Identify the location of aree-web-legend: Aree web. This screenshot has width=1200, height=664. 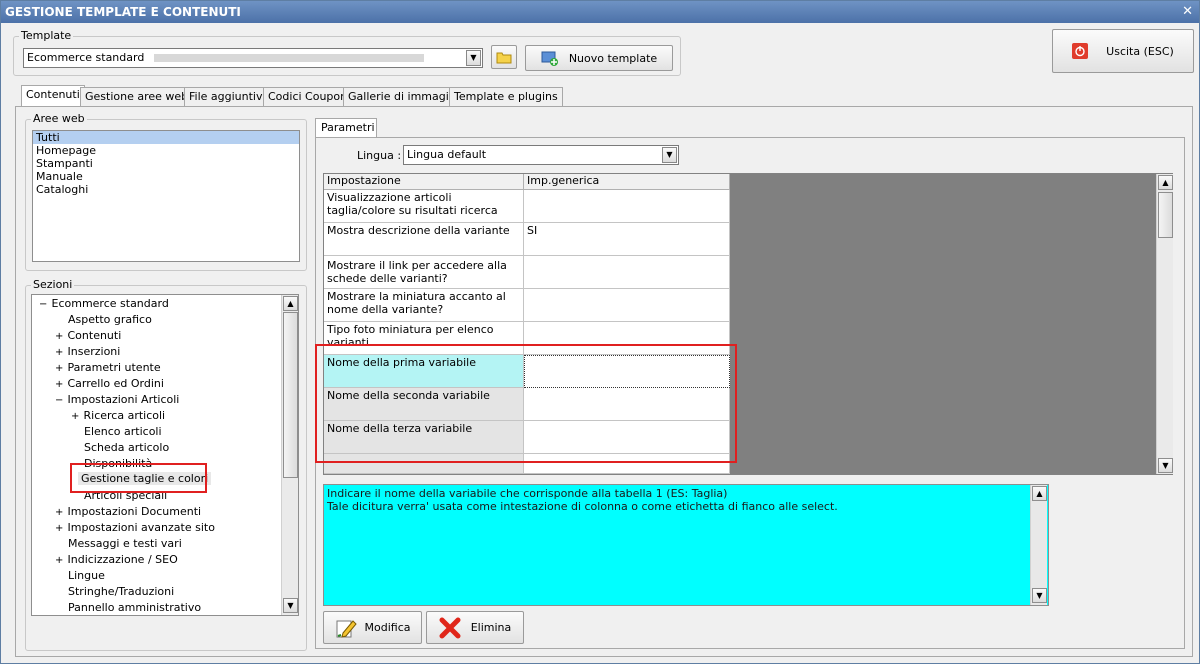
(59, 118).